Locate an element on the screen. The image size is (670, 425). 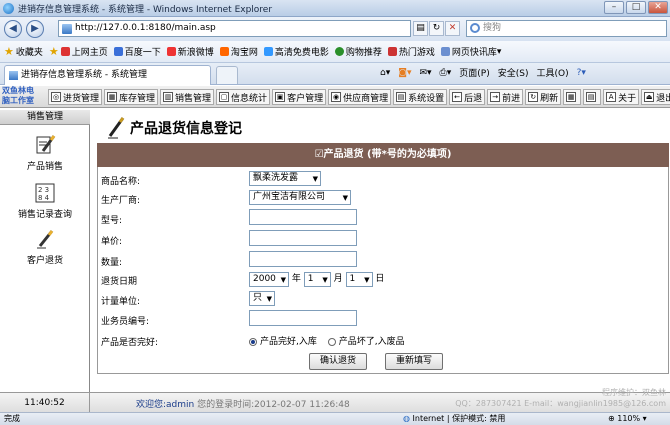
menu-back: ← 后退 is located at coordinates (467, 97).